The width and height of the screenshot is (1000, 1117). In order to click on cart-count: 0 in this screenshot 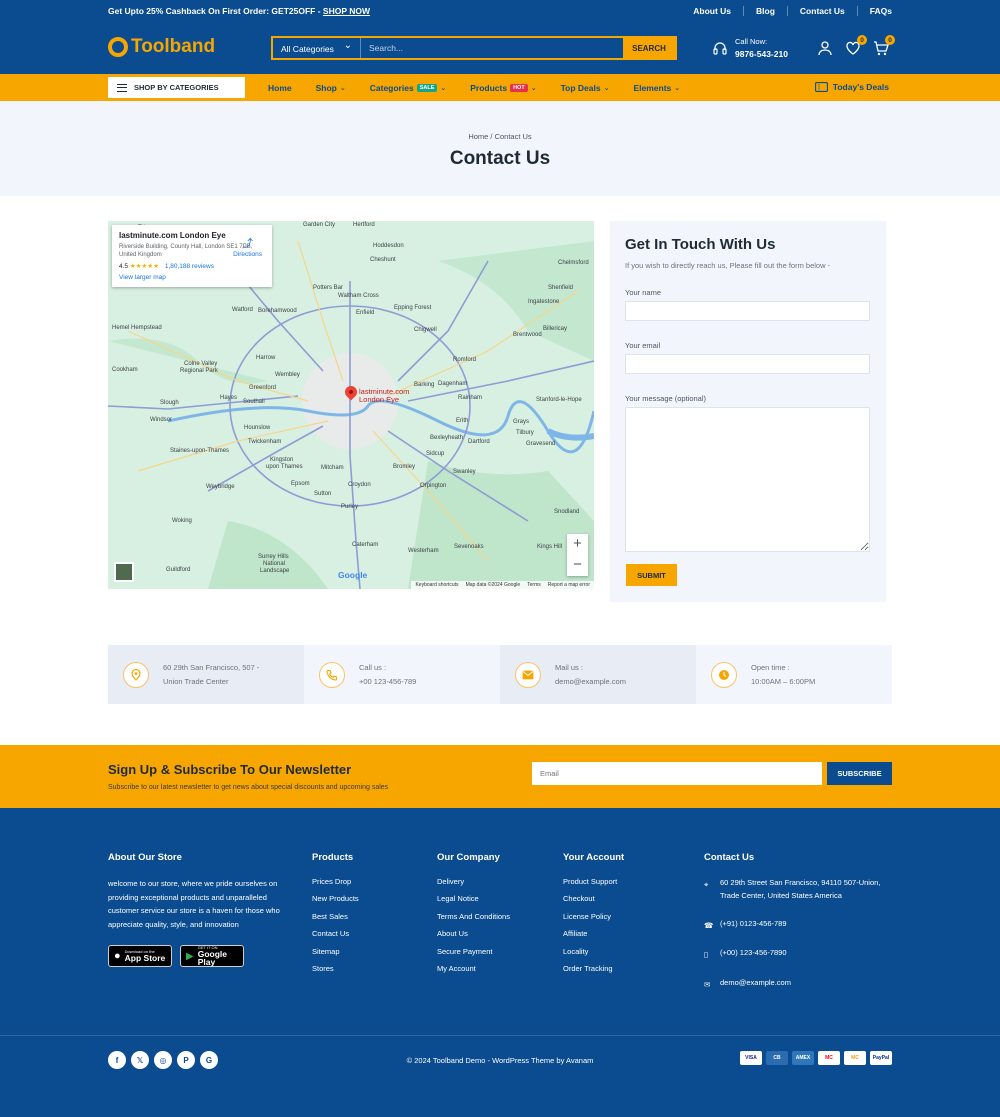, I will do `click(890, 40)`.